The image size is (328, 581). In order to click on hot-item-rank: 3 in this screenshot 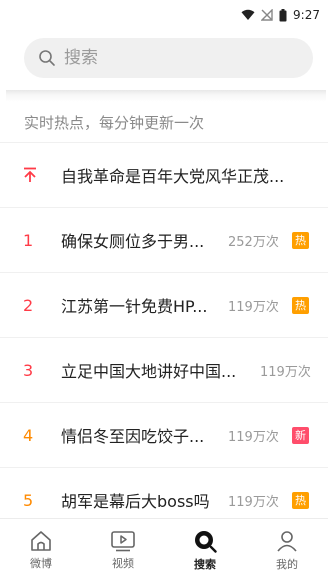, I will do `click(28, 370)`.